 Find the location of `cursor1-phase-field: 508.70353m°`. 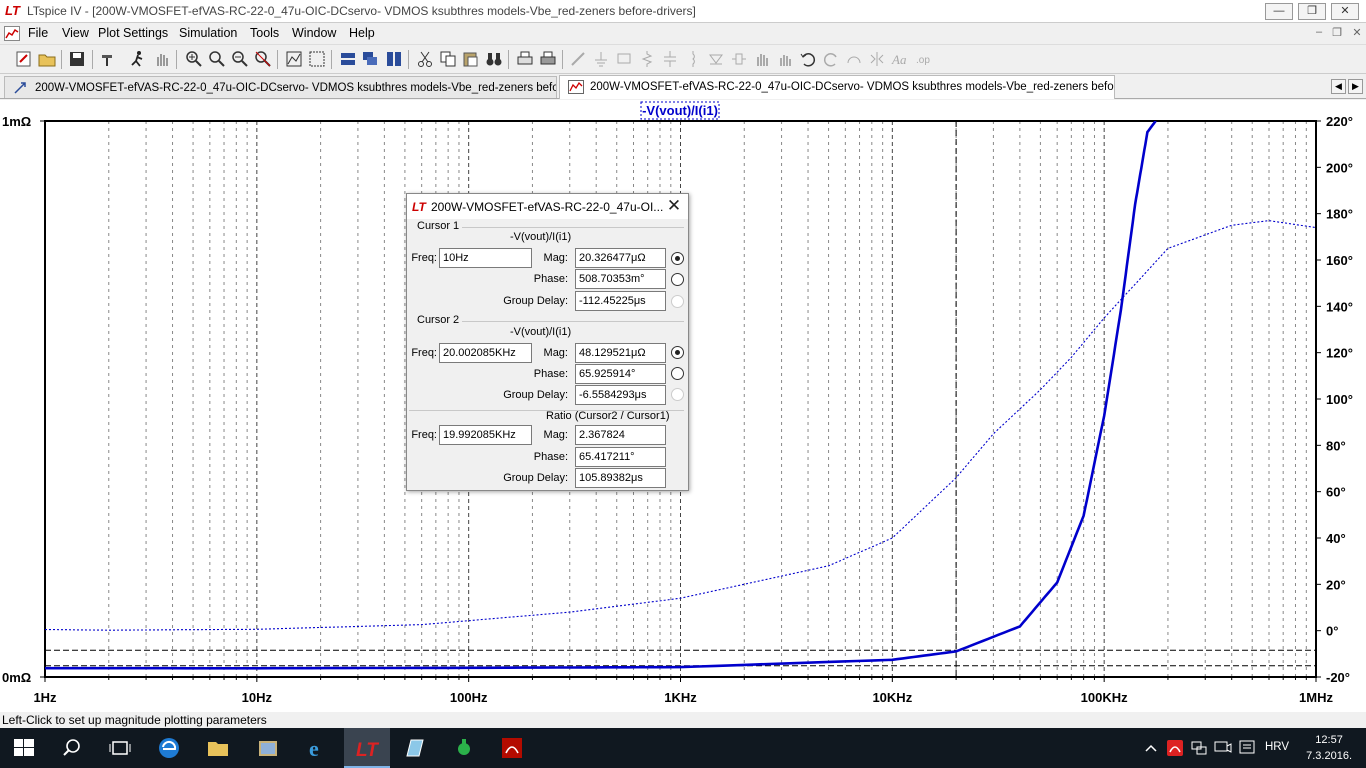

cursor1-phase-field: 508.70353m° is located at coordinates (620, 279).